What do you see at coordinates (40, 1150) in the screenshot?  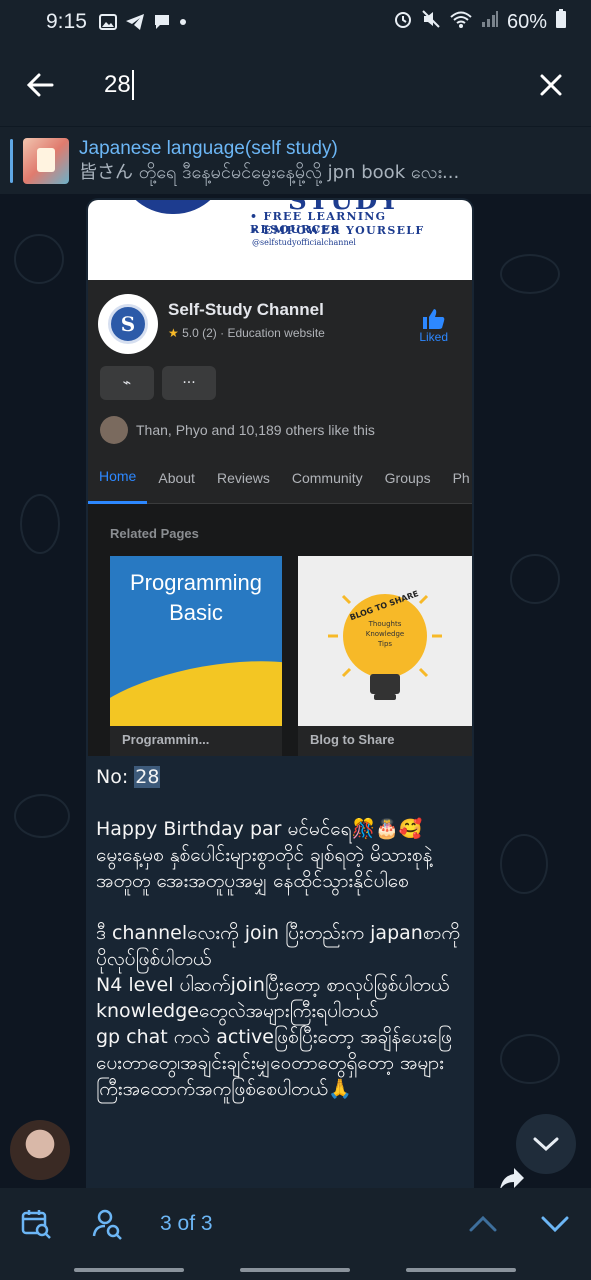 I see `sender-avatar` at bounding box center [40, 1150].